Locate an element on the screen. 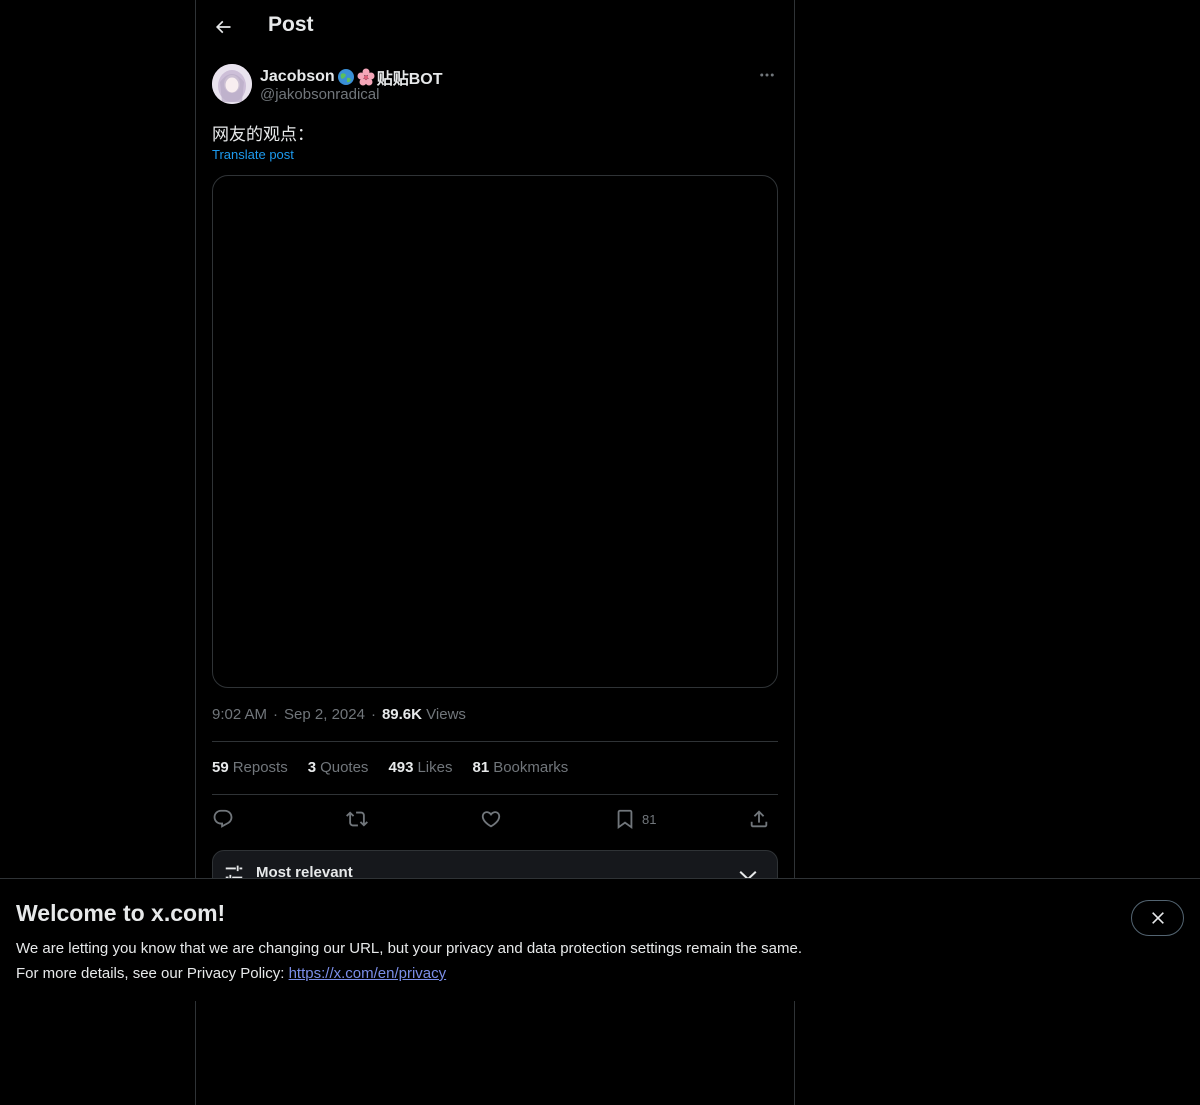  post-date: Sep 2, 2024 is located at coordinates (324, 714).